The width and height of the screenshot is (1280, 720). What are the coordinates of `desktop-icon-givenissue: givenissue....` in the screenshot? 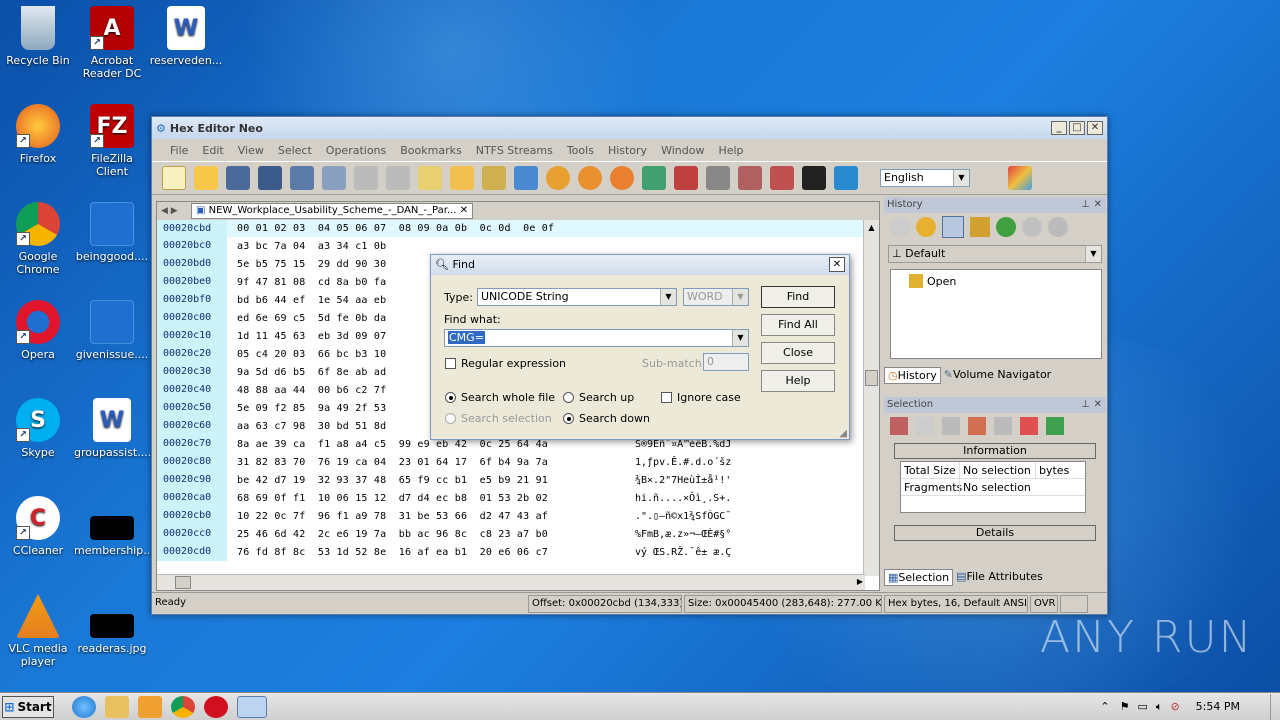 It's located at (112, 330).